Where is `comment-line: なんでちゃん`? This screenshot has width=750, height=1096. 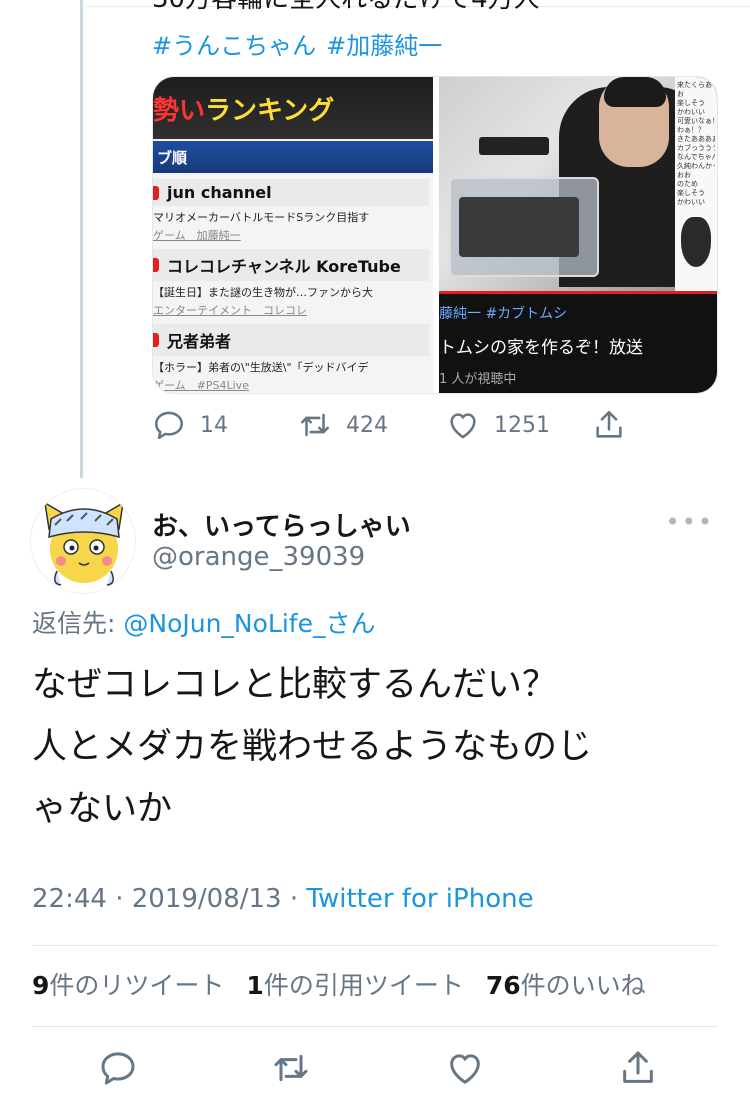
comment-line: なんでちゃん is located at coordinates (696, 157).